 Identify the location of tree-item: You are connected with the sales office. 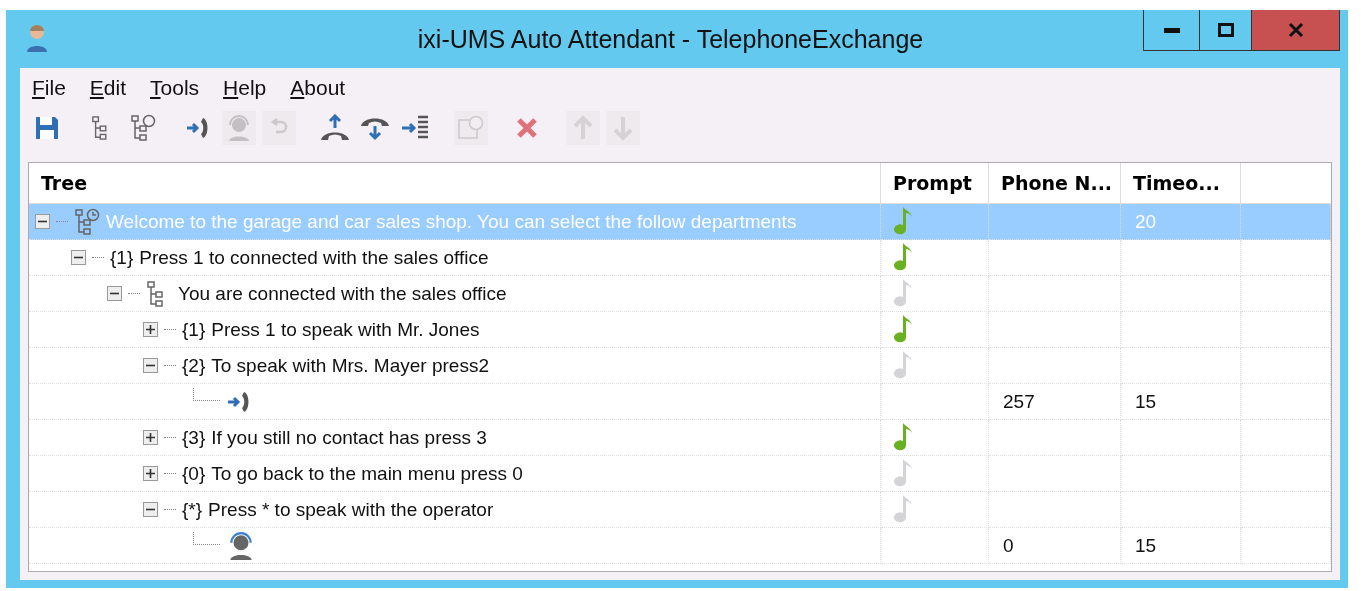
(342, 293).